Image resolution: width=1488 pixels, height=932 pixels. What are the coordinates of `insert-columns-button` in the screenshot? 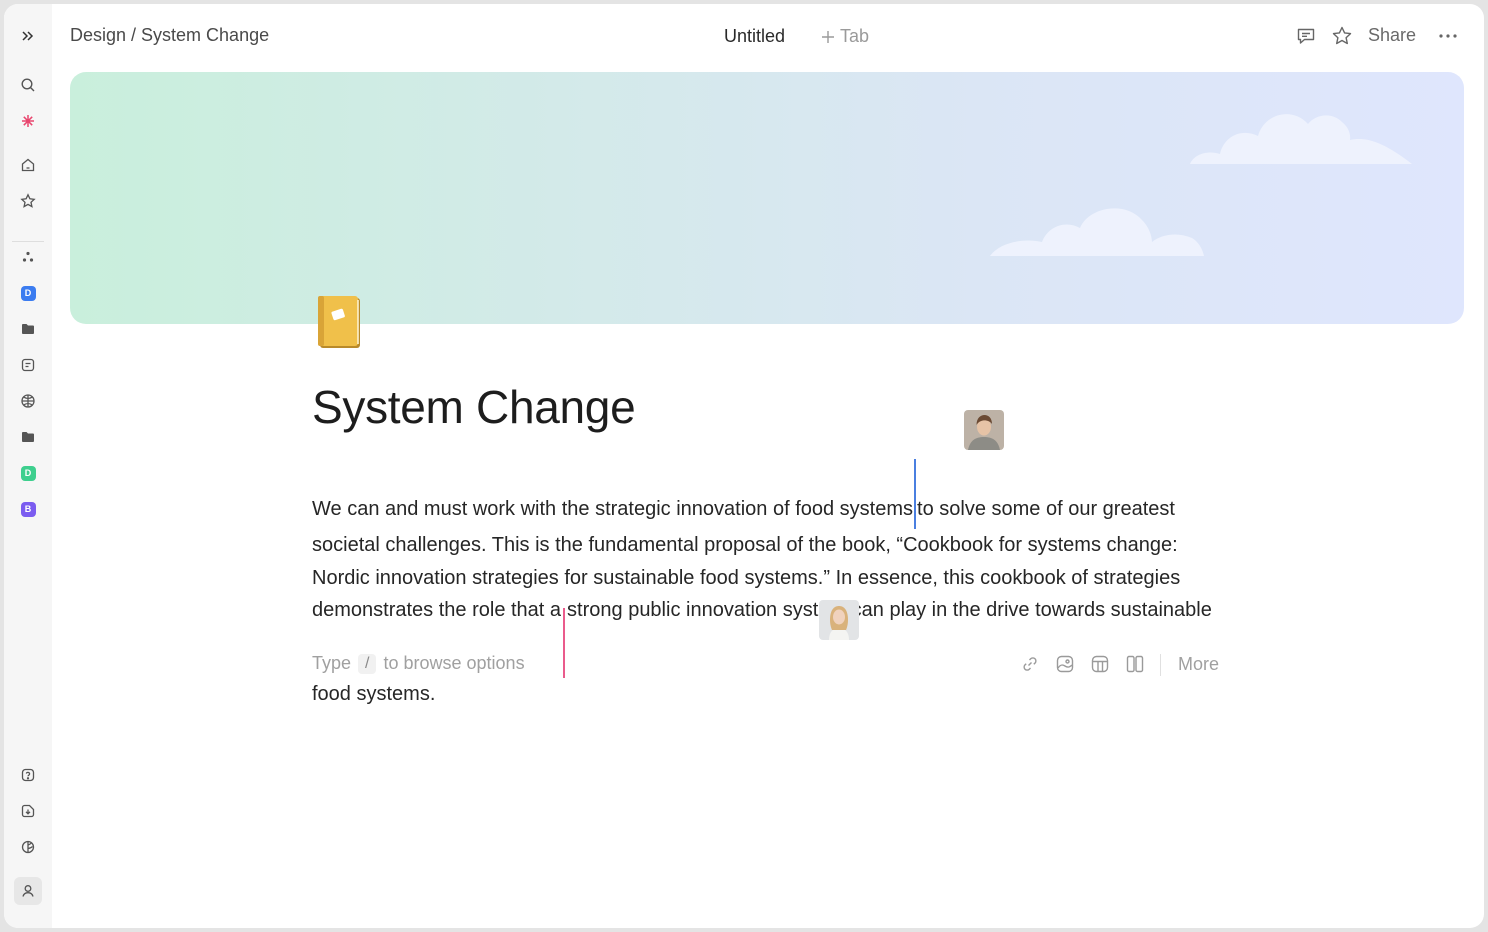 It's located at (1135, 664).